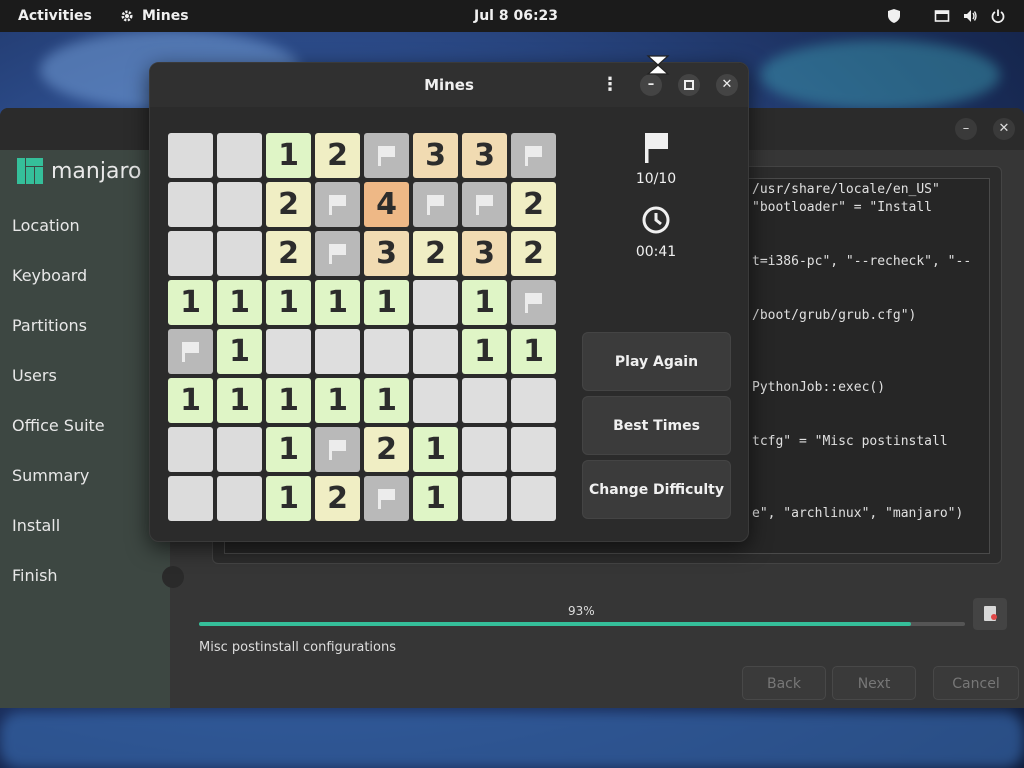  Describe the element at coordinates (976, 683) in the screenshot. I see `cancel-button: Cancel` at that location.